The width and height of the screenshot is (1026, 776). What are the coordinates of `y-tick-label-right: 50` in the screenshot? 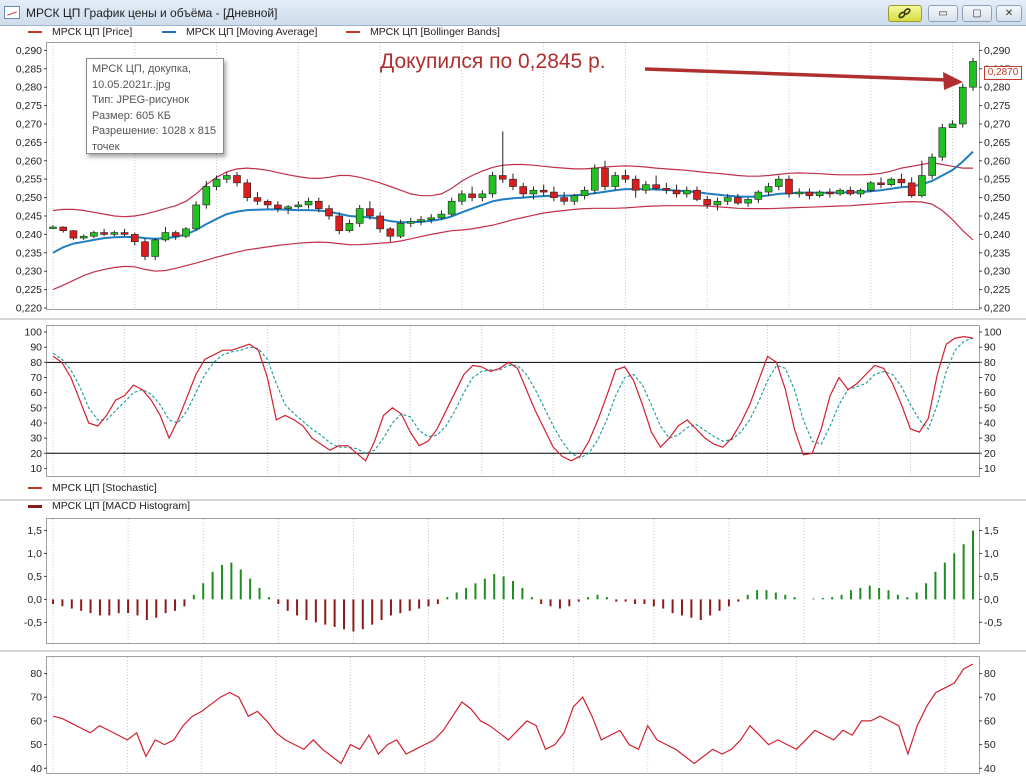 It's located at (990, 408).